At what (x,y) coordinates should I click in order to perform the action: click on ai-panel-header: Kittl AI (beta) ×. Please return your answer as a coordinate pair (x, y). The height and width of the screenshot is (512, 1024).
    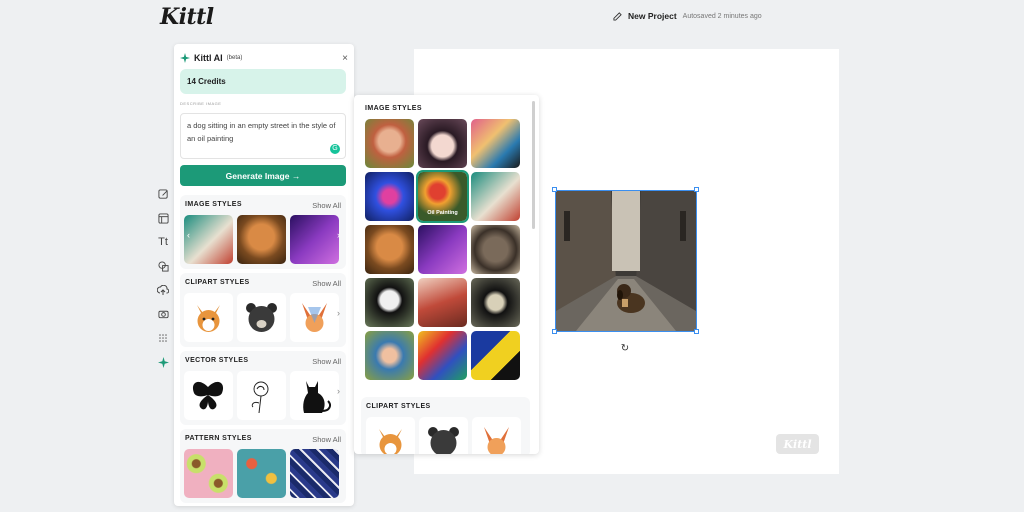
    Looking at the image, I should click on (264, 58).